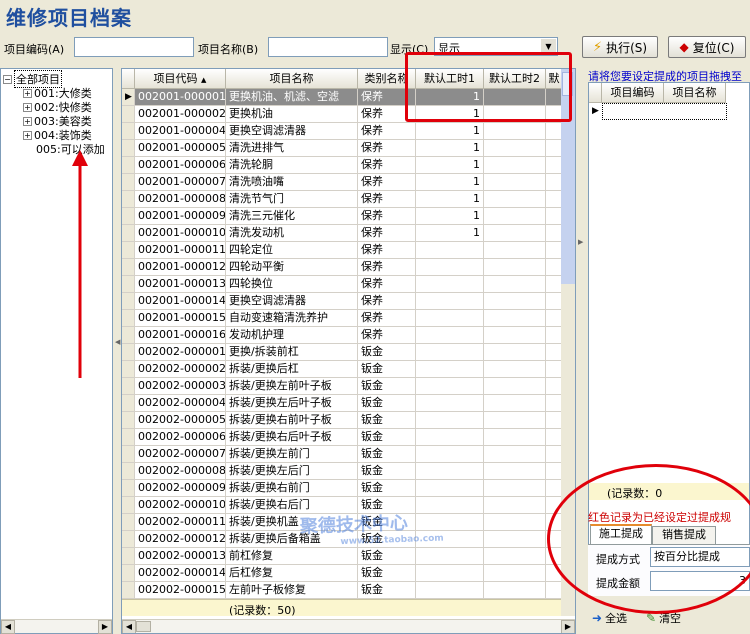  I want to click on table-row: 002002-000008 拆装/更换左后门 钣金, so click(342, 471).